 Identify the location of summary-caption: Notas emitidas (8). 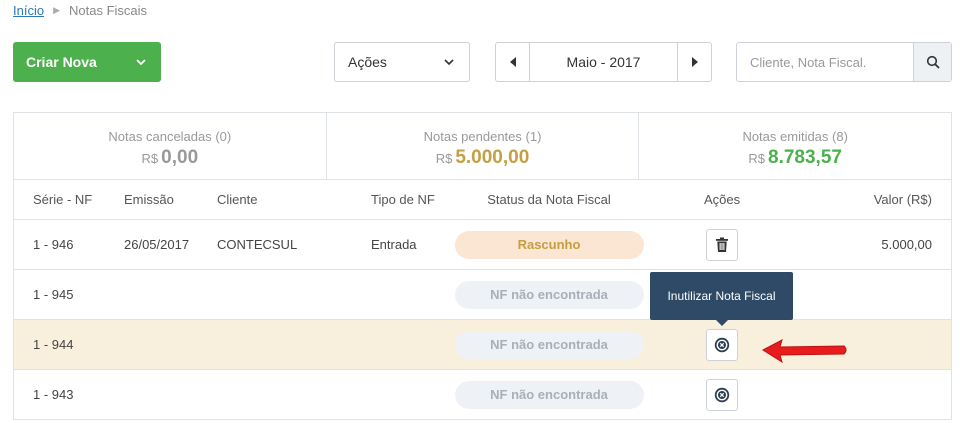
(795, 136).